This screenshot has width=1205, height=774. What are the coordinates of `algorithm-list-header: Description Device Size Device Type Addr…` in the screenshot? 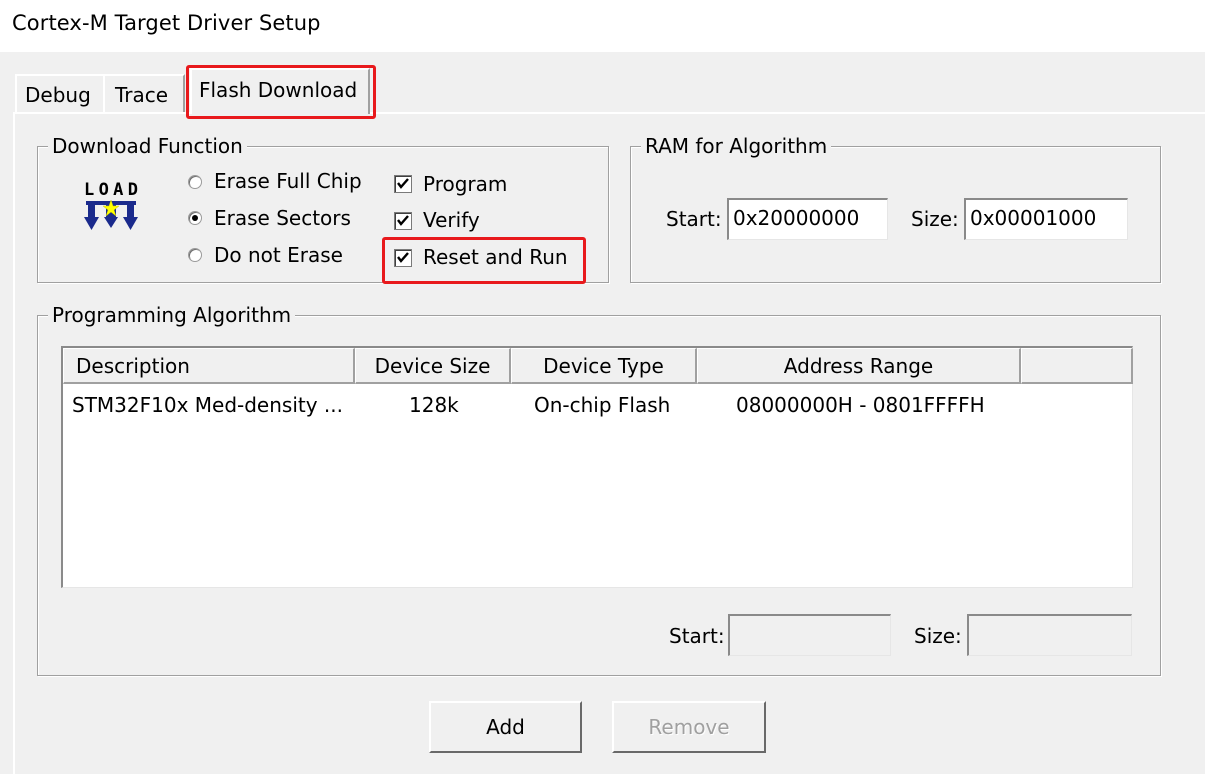 It's located at (598, 367).